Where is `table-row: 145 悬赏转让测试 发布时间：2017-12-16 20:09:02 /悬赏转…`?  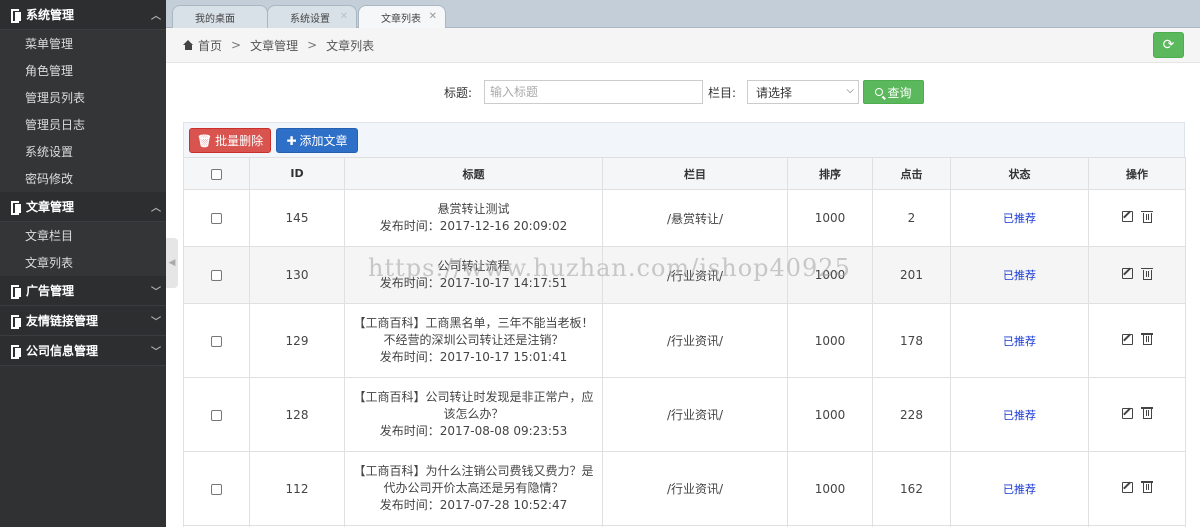
table-row: 145 悬赏转让测试 发布时间：2017-12-16 20:09:02 /悬赏转… is located at coordinates (684, 218).